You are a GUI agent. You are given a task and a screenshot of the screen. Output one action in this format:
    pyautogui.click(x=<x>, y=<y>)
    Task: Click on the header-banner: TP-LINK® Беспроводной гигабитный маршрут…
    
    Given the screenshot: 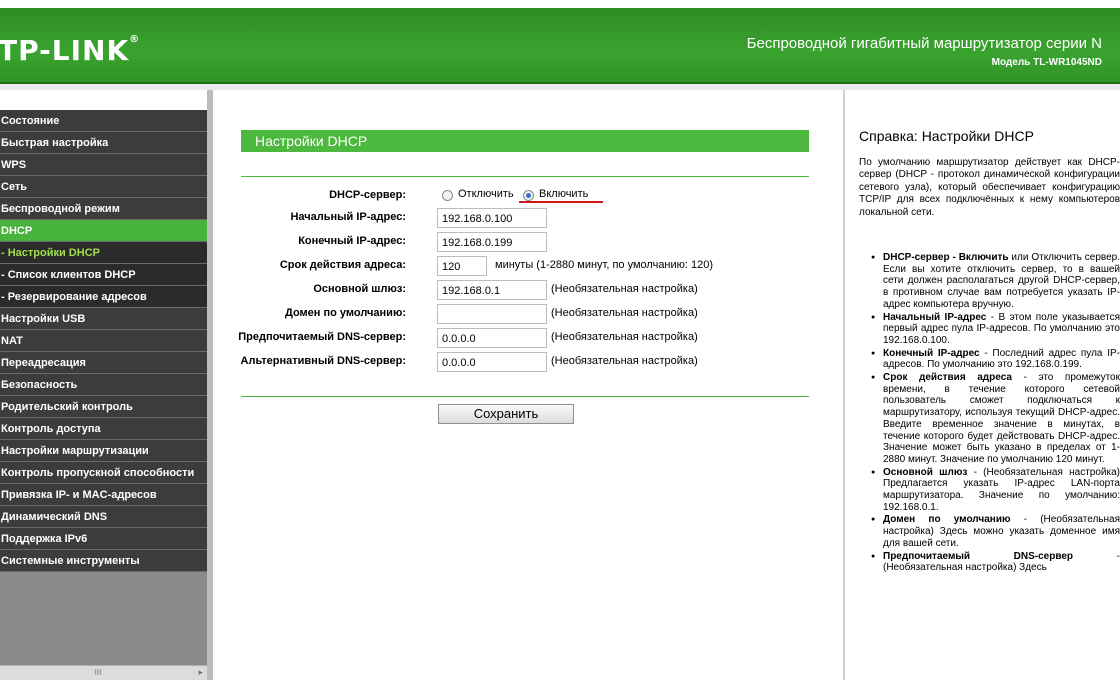 What is the action you would take?
    pyautogui.click(x=560, y=46)
    